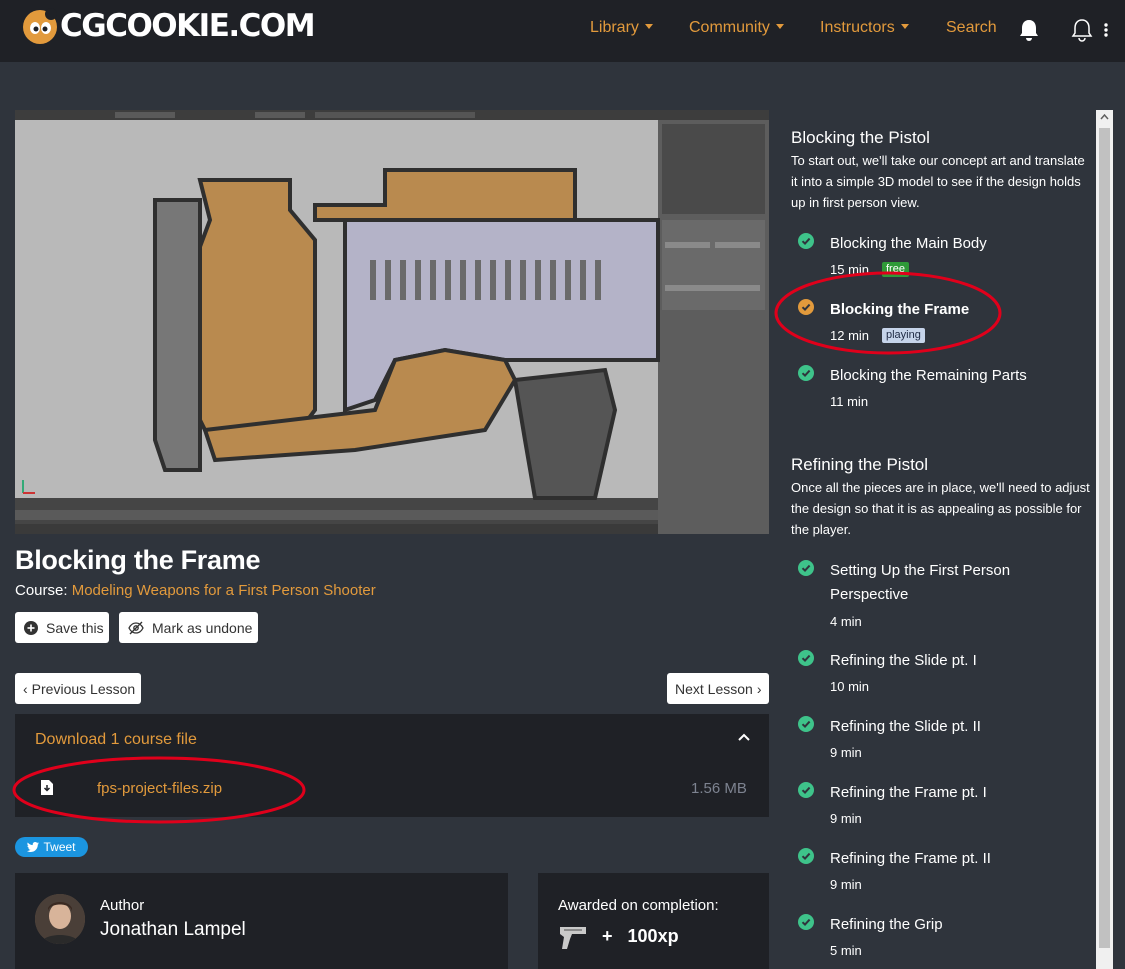  What do you see at coordinates (714, 688) in the screenshot?
I see `next-lesson-label: Next Lesson` at bounding box center [714, 688].